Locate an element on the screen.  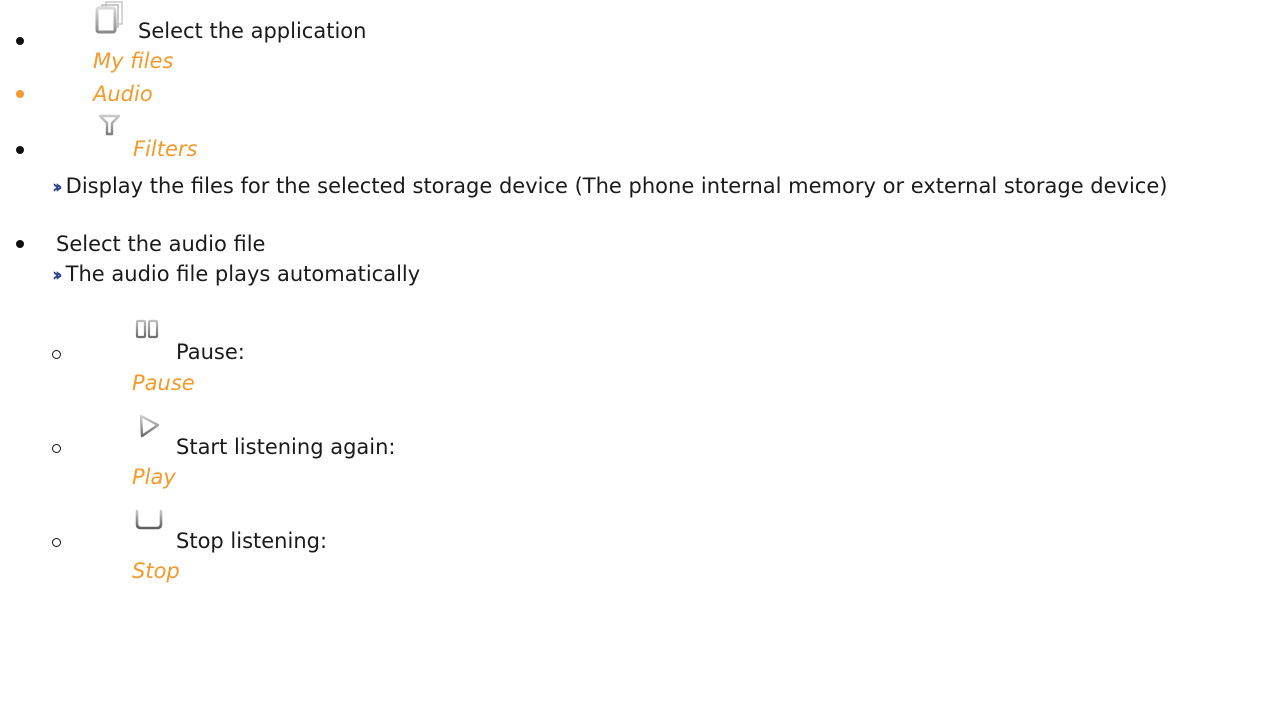
play-icon is located at coordinates (150, 428).